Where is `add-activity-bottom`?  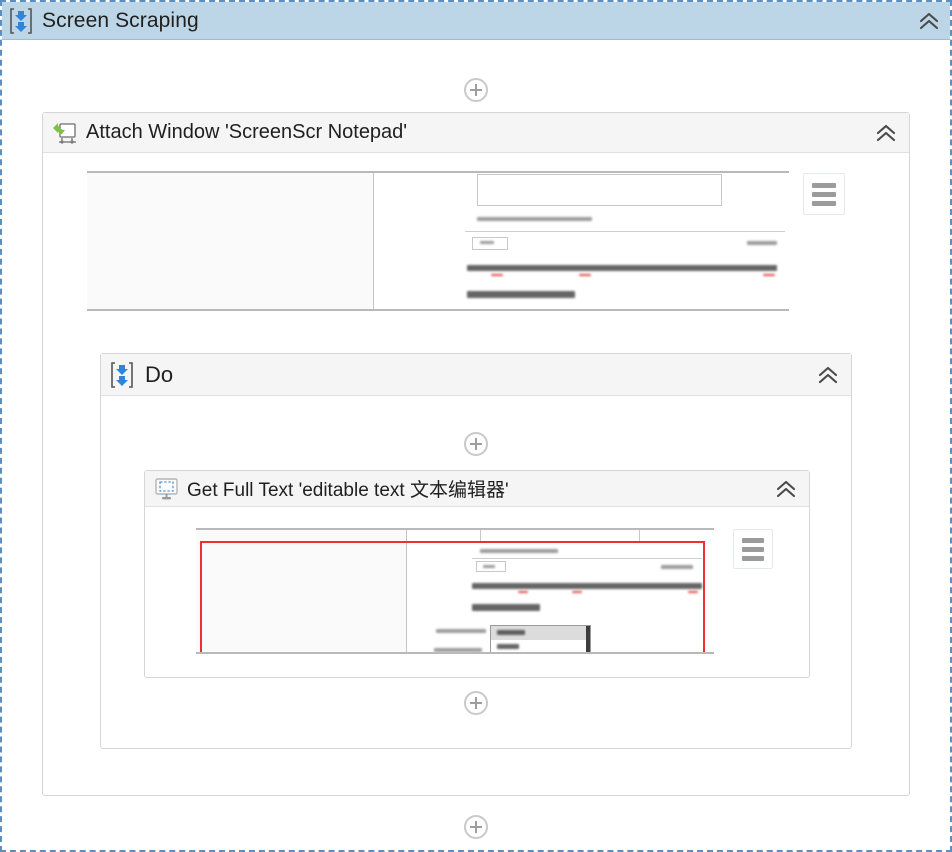 add-activity-bottom is located at coordinates (476, 827).